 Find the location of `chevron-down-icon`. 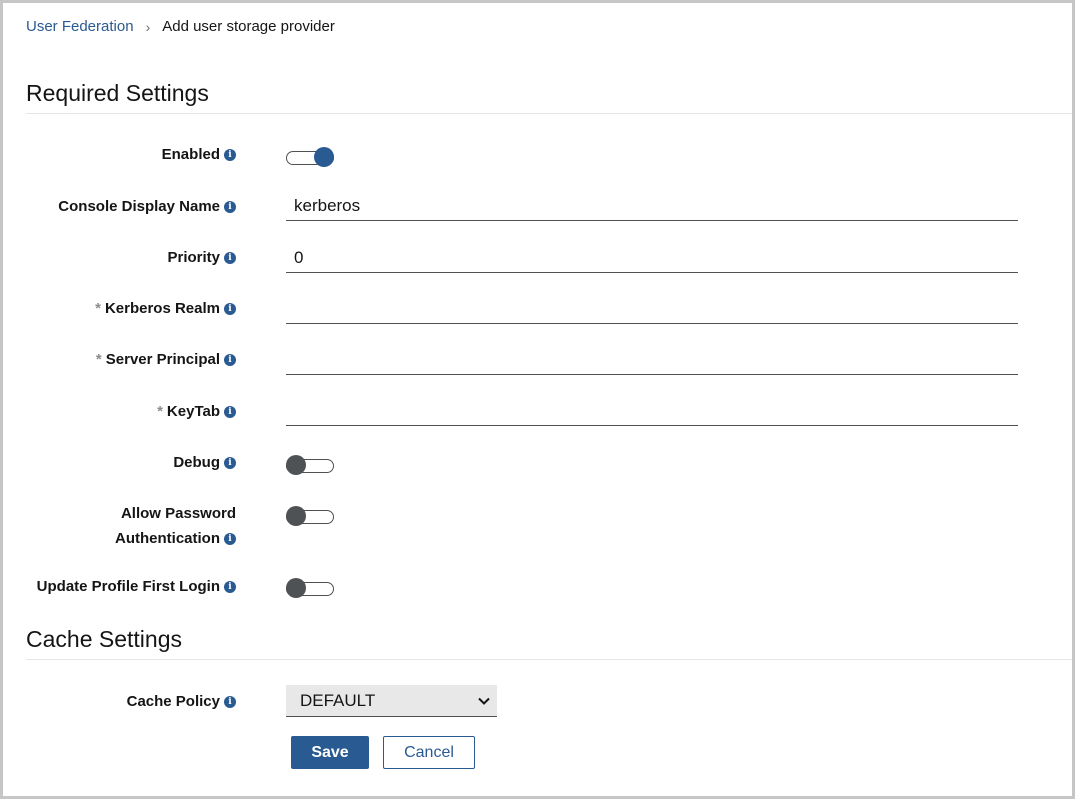

chevron-down-icon is located at coordinates (484, 701).